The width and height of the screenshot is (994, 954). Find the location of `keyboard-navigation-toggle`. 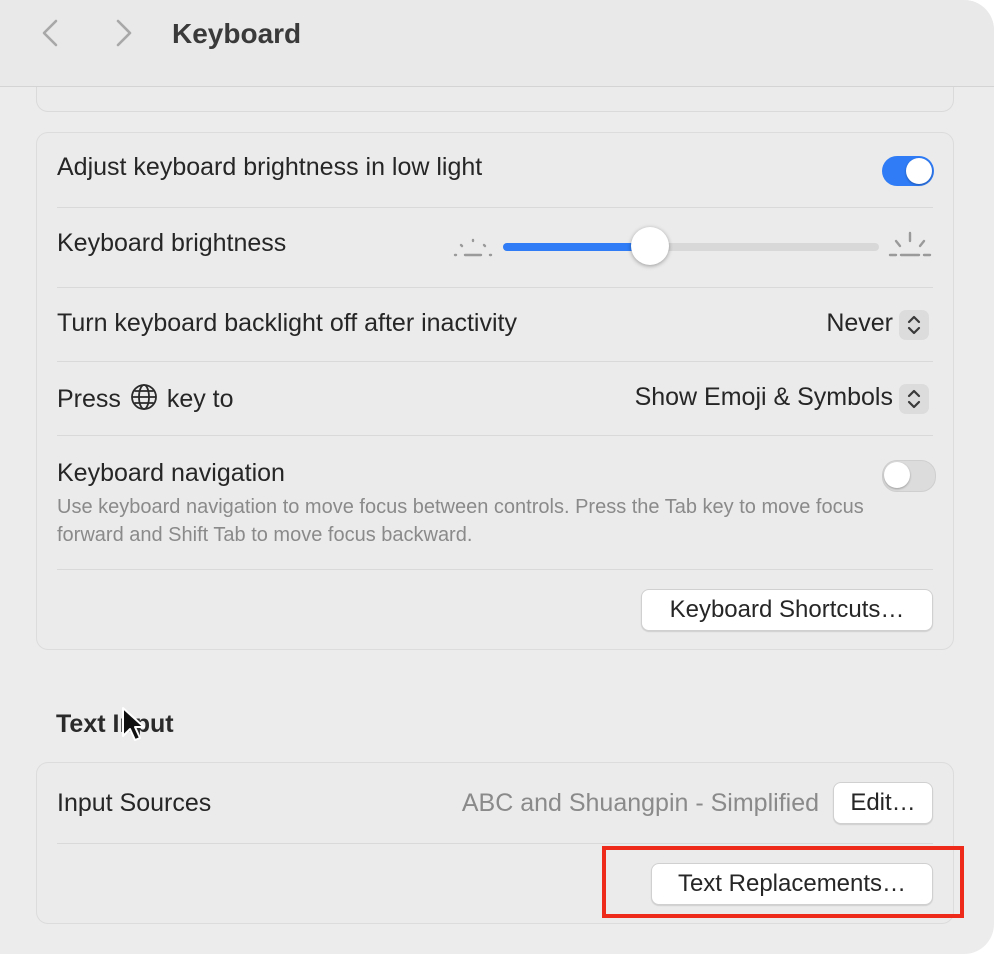

keyboard-navigation-toggle is located at coordinates (909, 476).